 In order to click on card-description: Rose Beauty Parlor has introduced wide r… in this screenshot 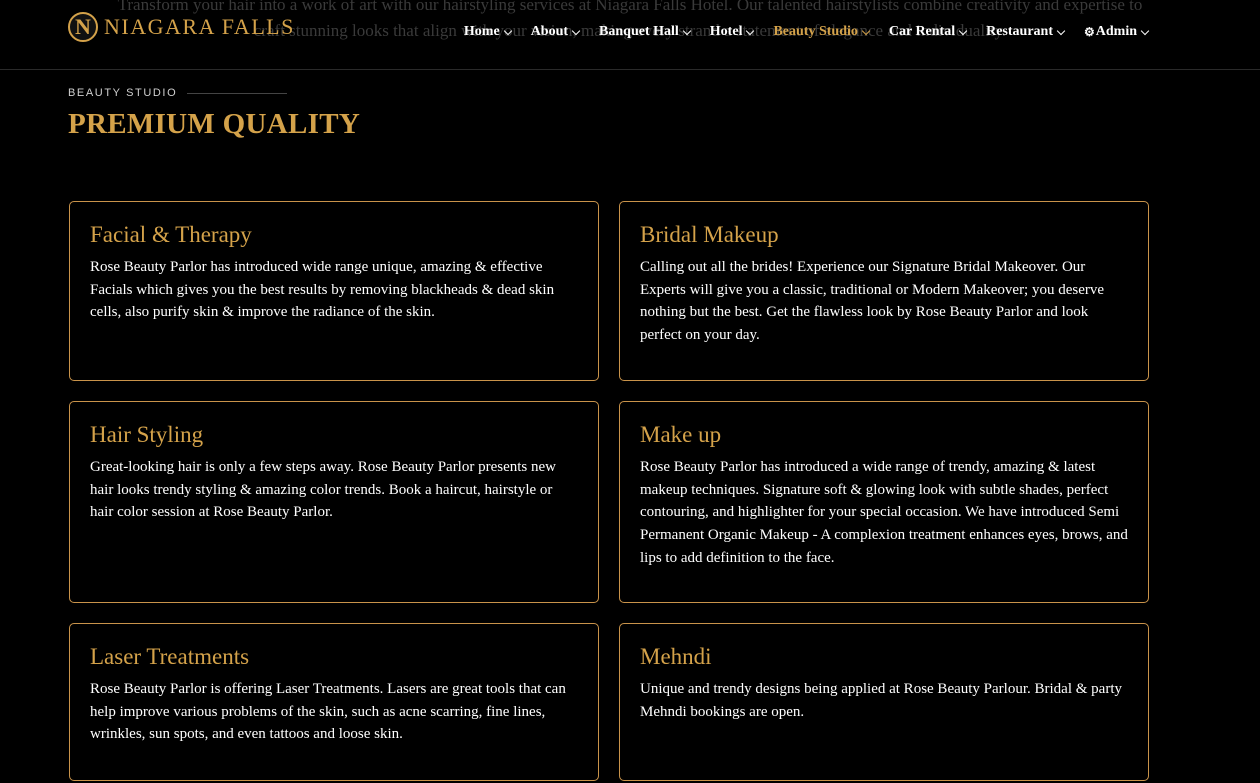, I will do `click(322, 290)`.